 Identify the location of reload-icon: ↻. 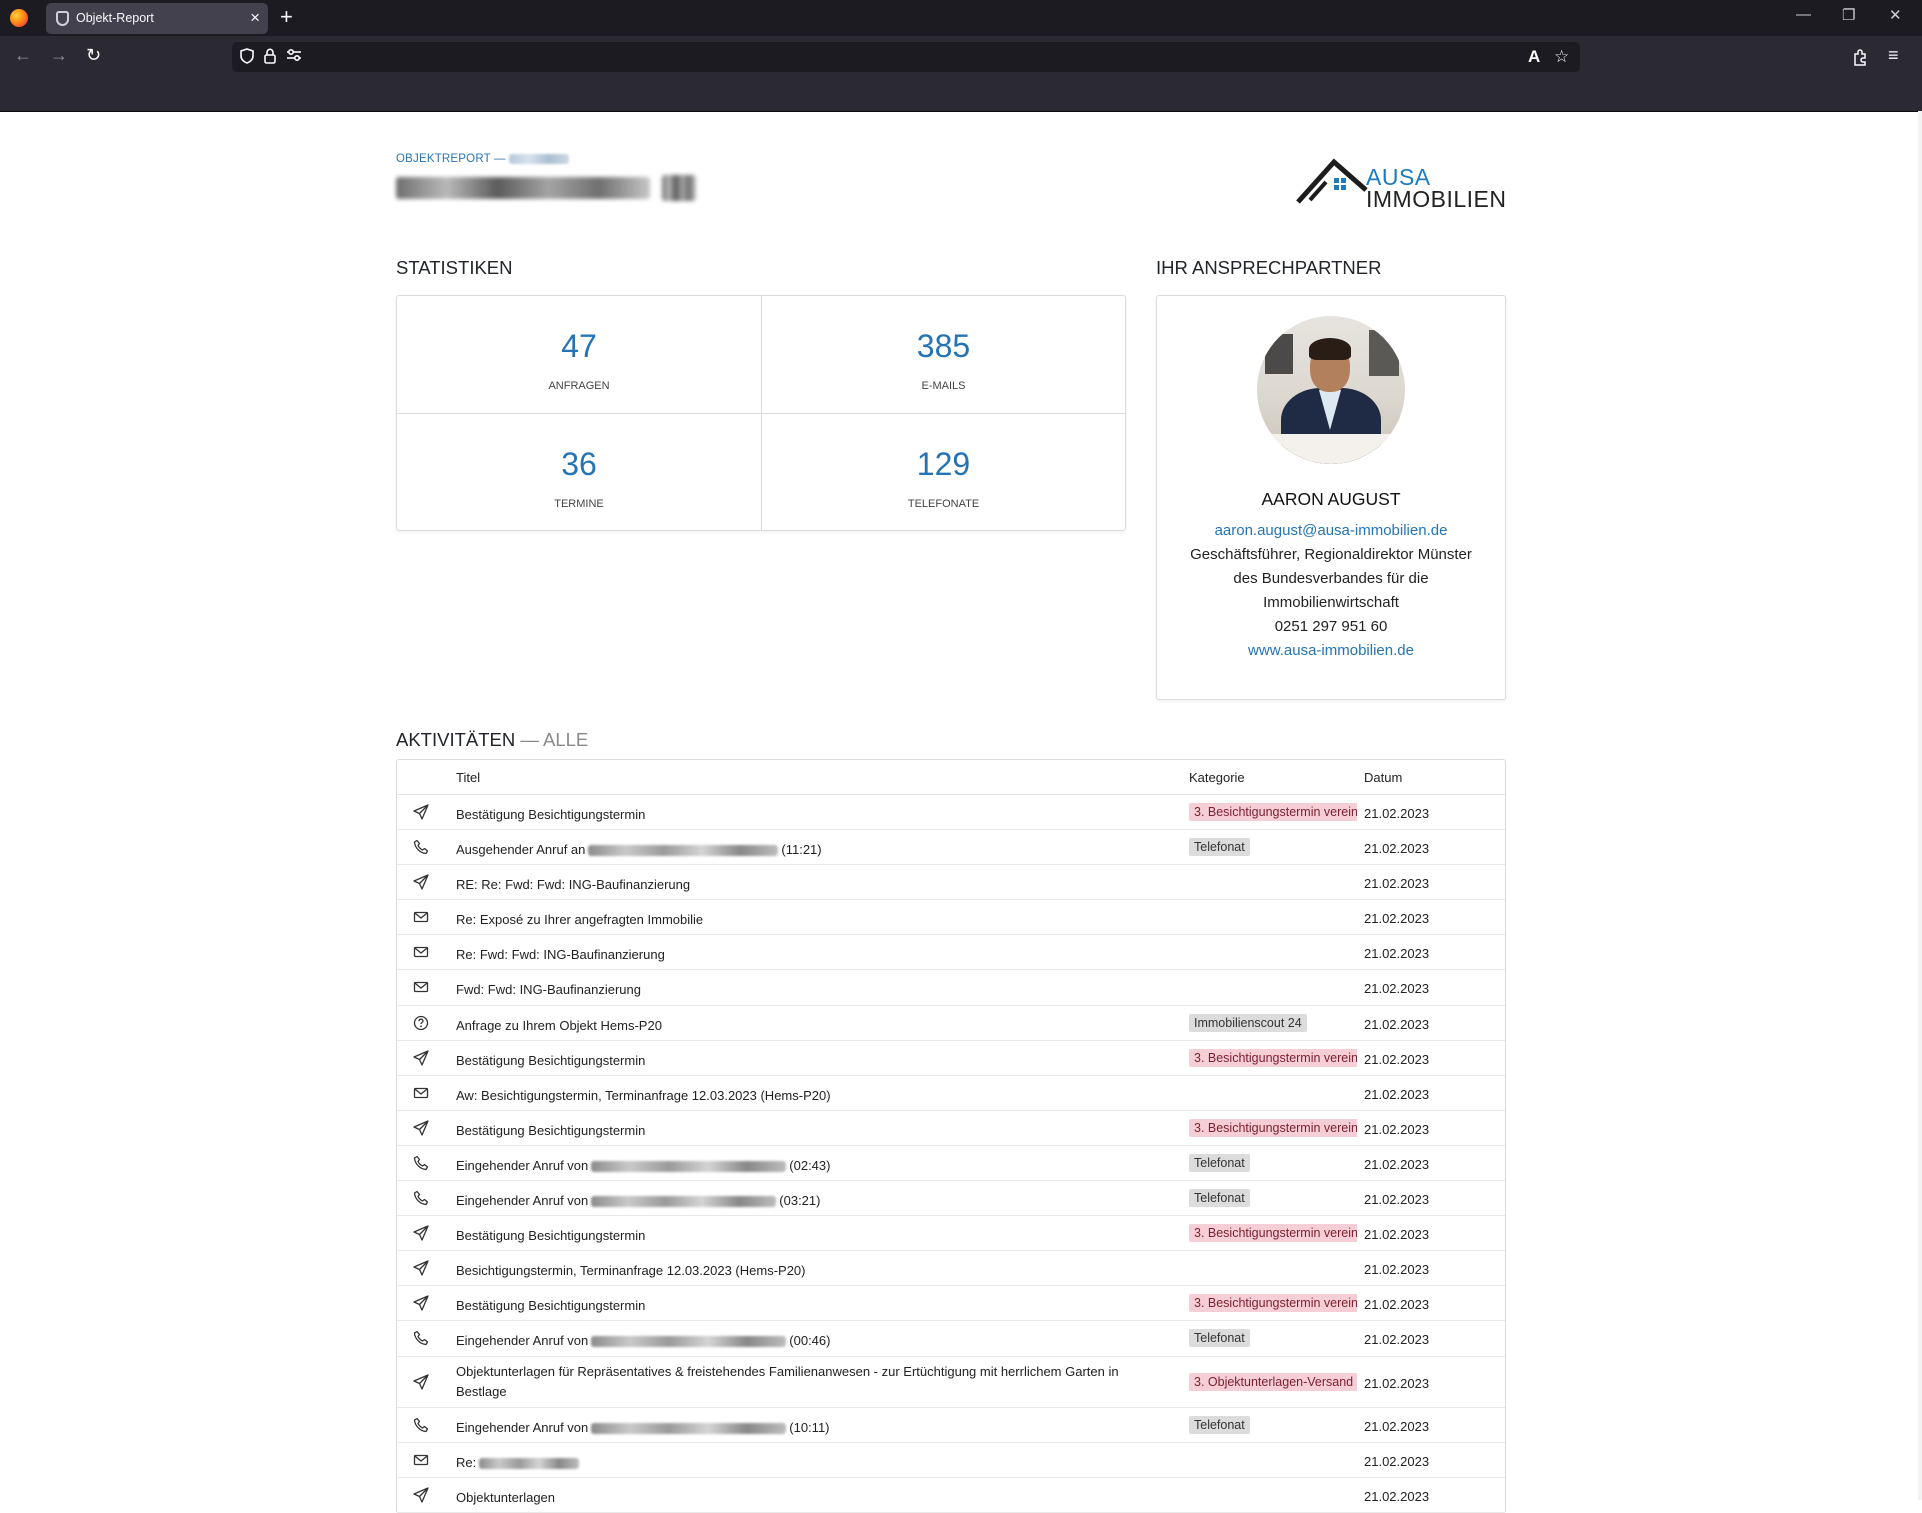
(93, 55).